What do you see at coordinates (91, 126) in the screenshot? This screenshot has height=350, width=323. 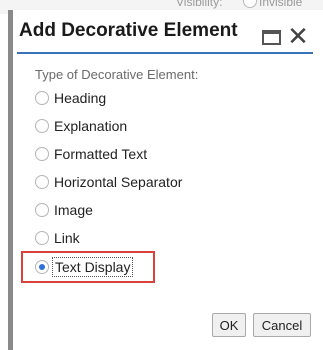 I see `option-label: Explanation` at bounding box center [91, 126].